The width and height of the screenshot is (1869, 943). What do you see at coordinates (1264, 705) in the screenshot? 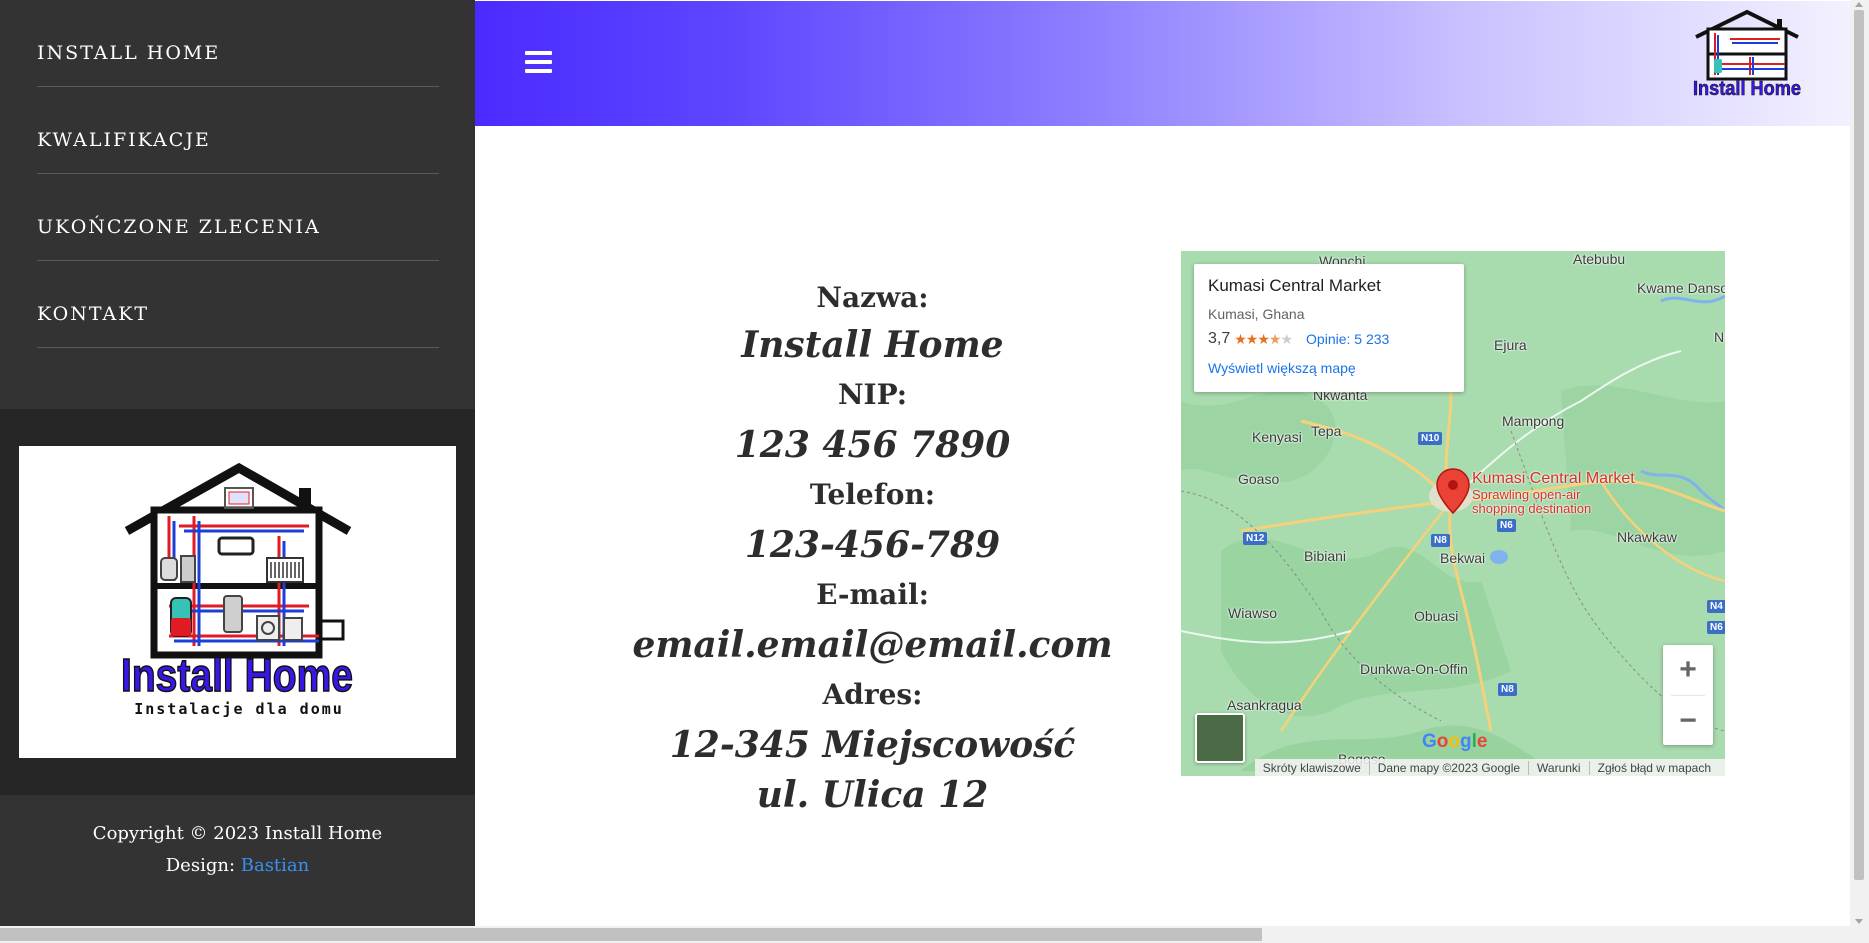
I see `map-label-asankragua: Asankragua` at bounding box center [1264, 705].